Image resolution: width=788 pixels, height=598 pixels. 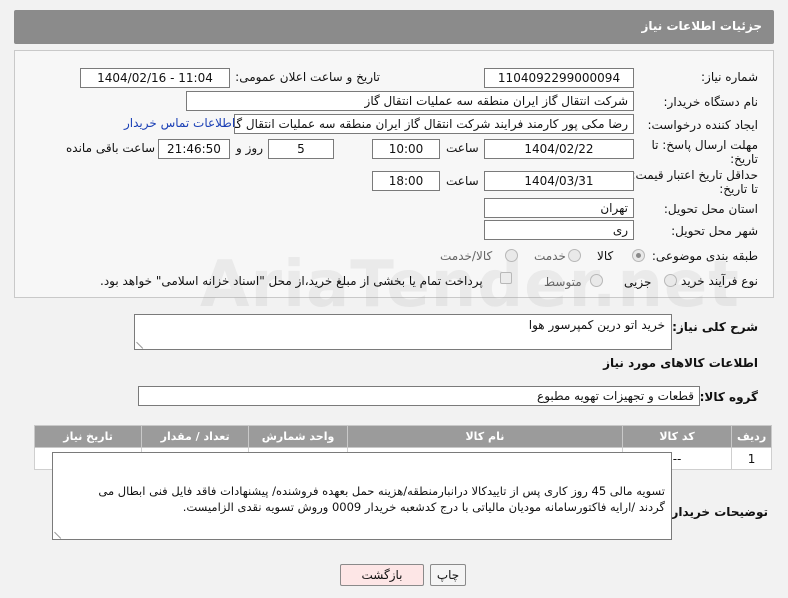 I want to click on category-option-goods: کالا, so click(x=605, y=256).